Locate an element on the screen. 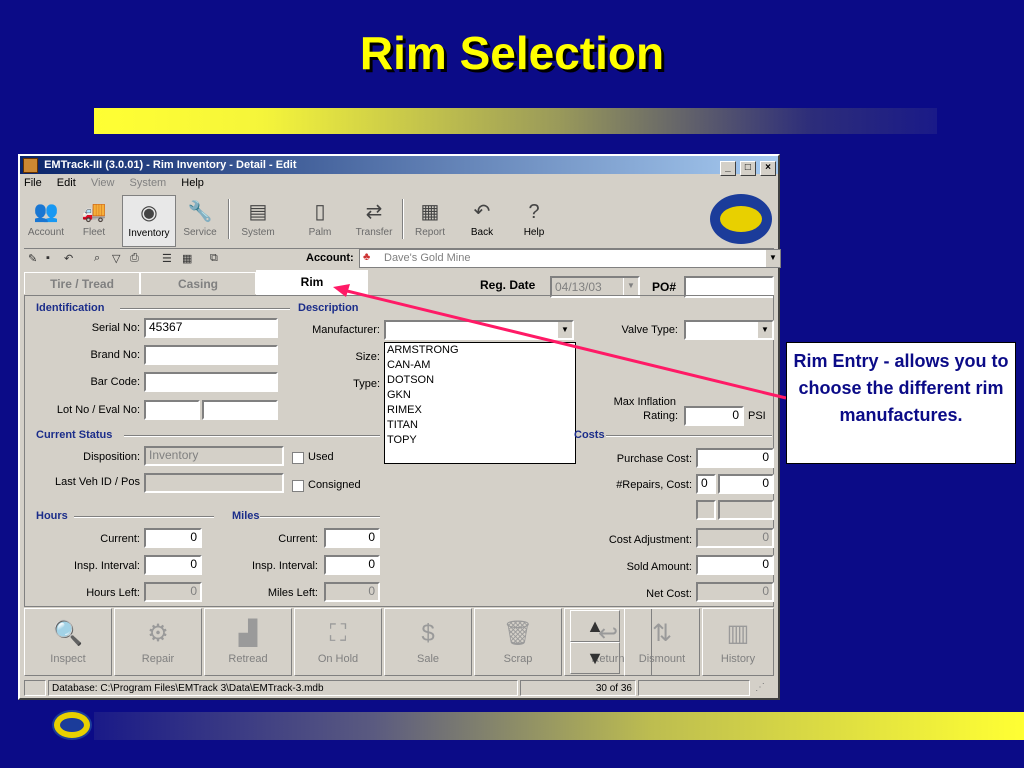 Image resolution: width=1024 pixels, height=768 pixels. history-button: ▥ History is located at coordinates (738, 642).